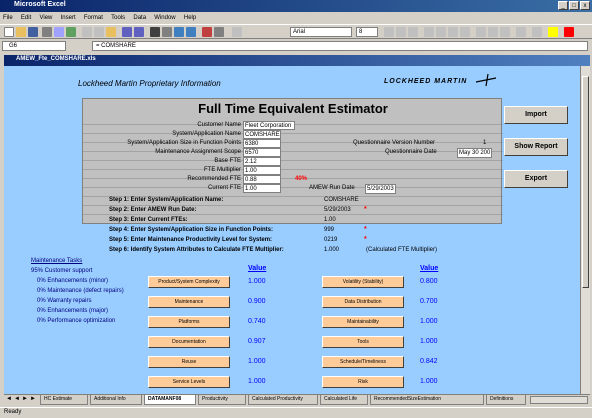 This screenshot has width=592, height=418. What do you see at coordinates (363, 342) in the screenshot?
I see `attr-button-tools: Tools` at bounding box center [363, 342].